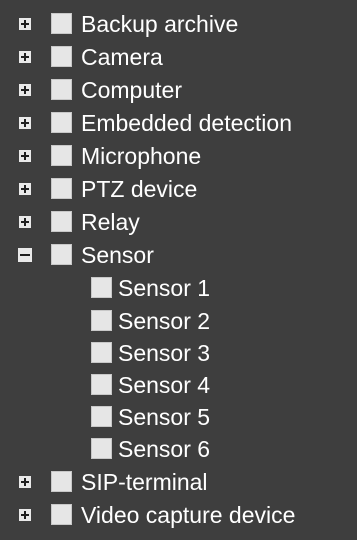  I want to click on tree-item-backup-archive: Backup archive, so click(178, 24).